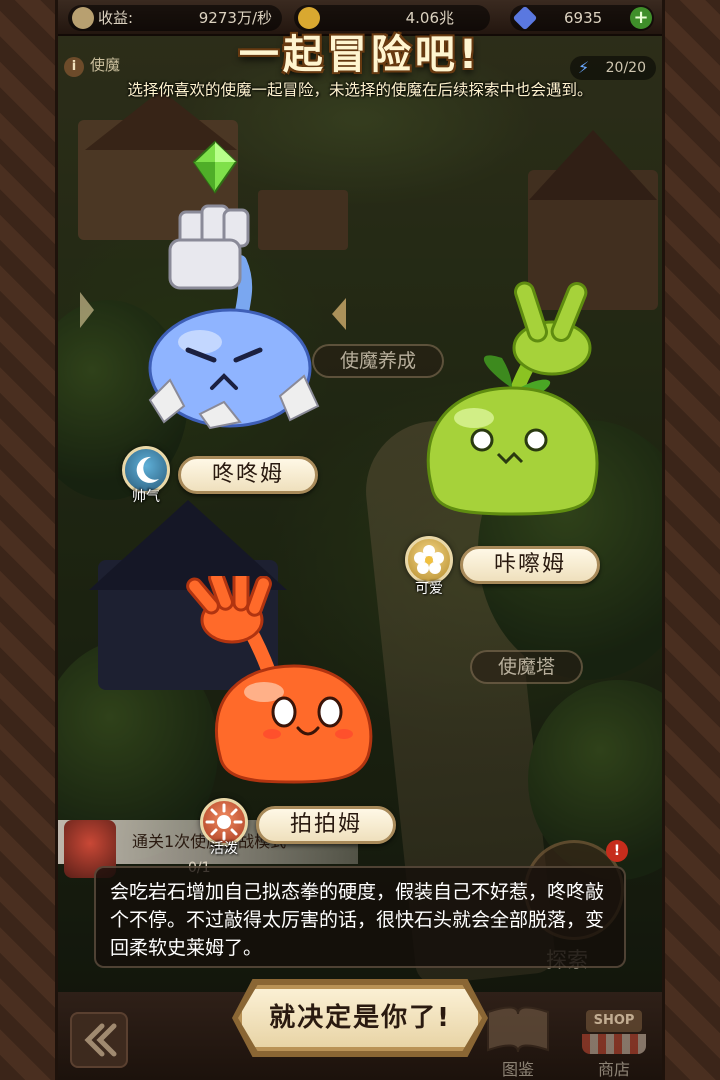 The height and width of the screenshot is (1080, 720). I want to click on overlay-title: 一起冒险吧!, so click(360, 55).